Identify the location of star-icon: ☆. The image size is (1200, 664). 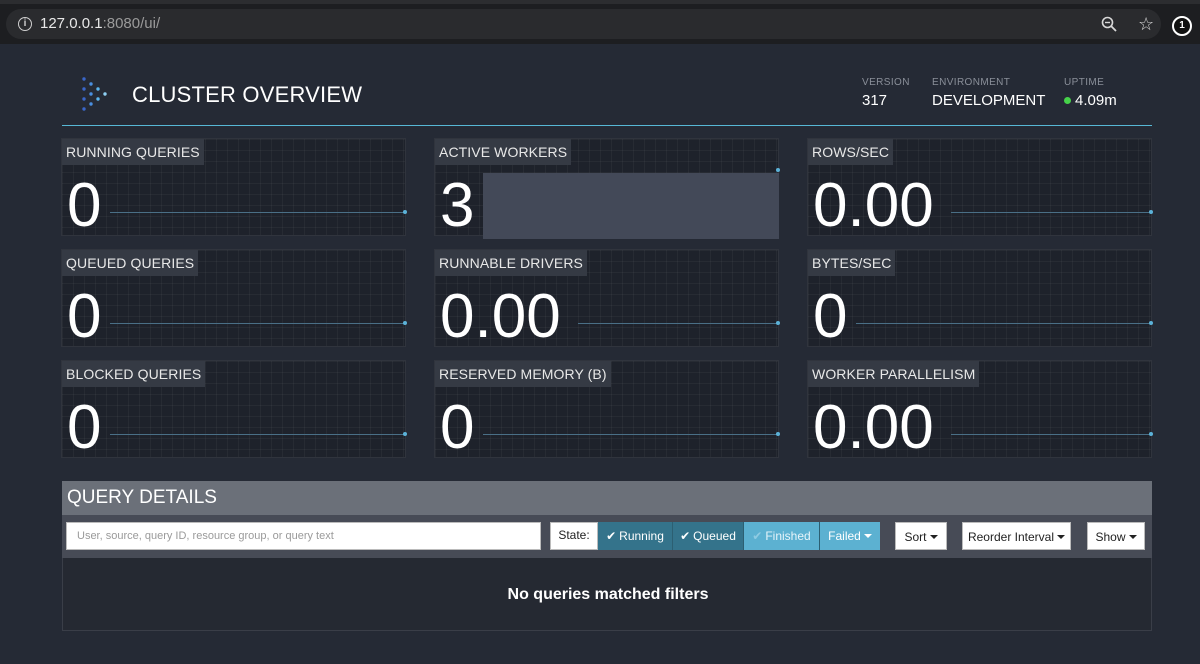
(1146, 24).